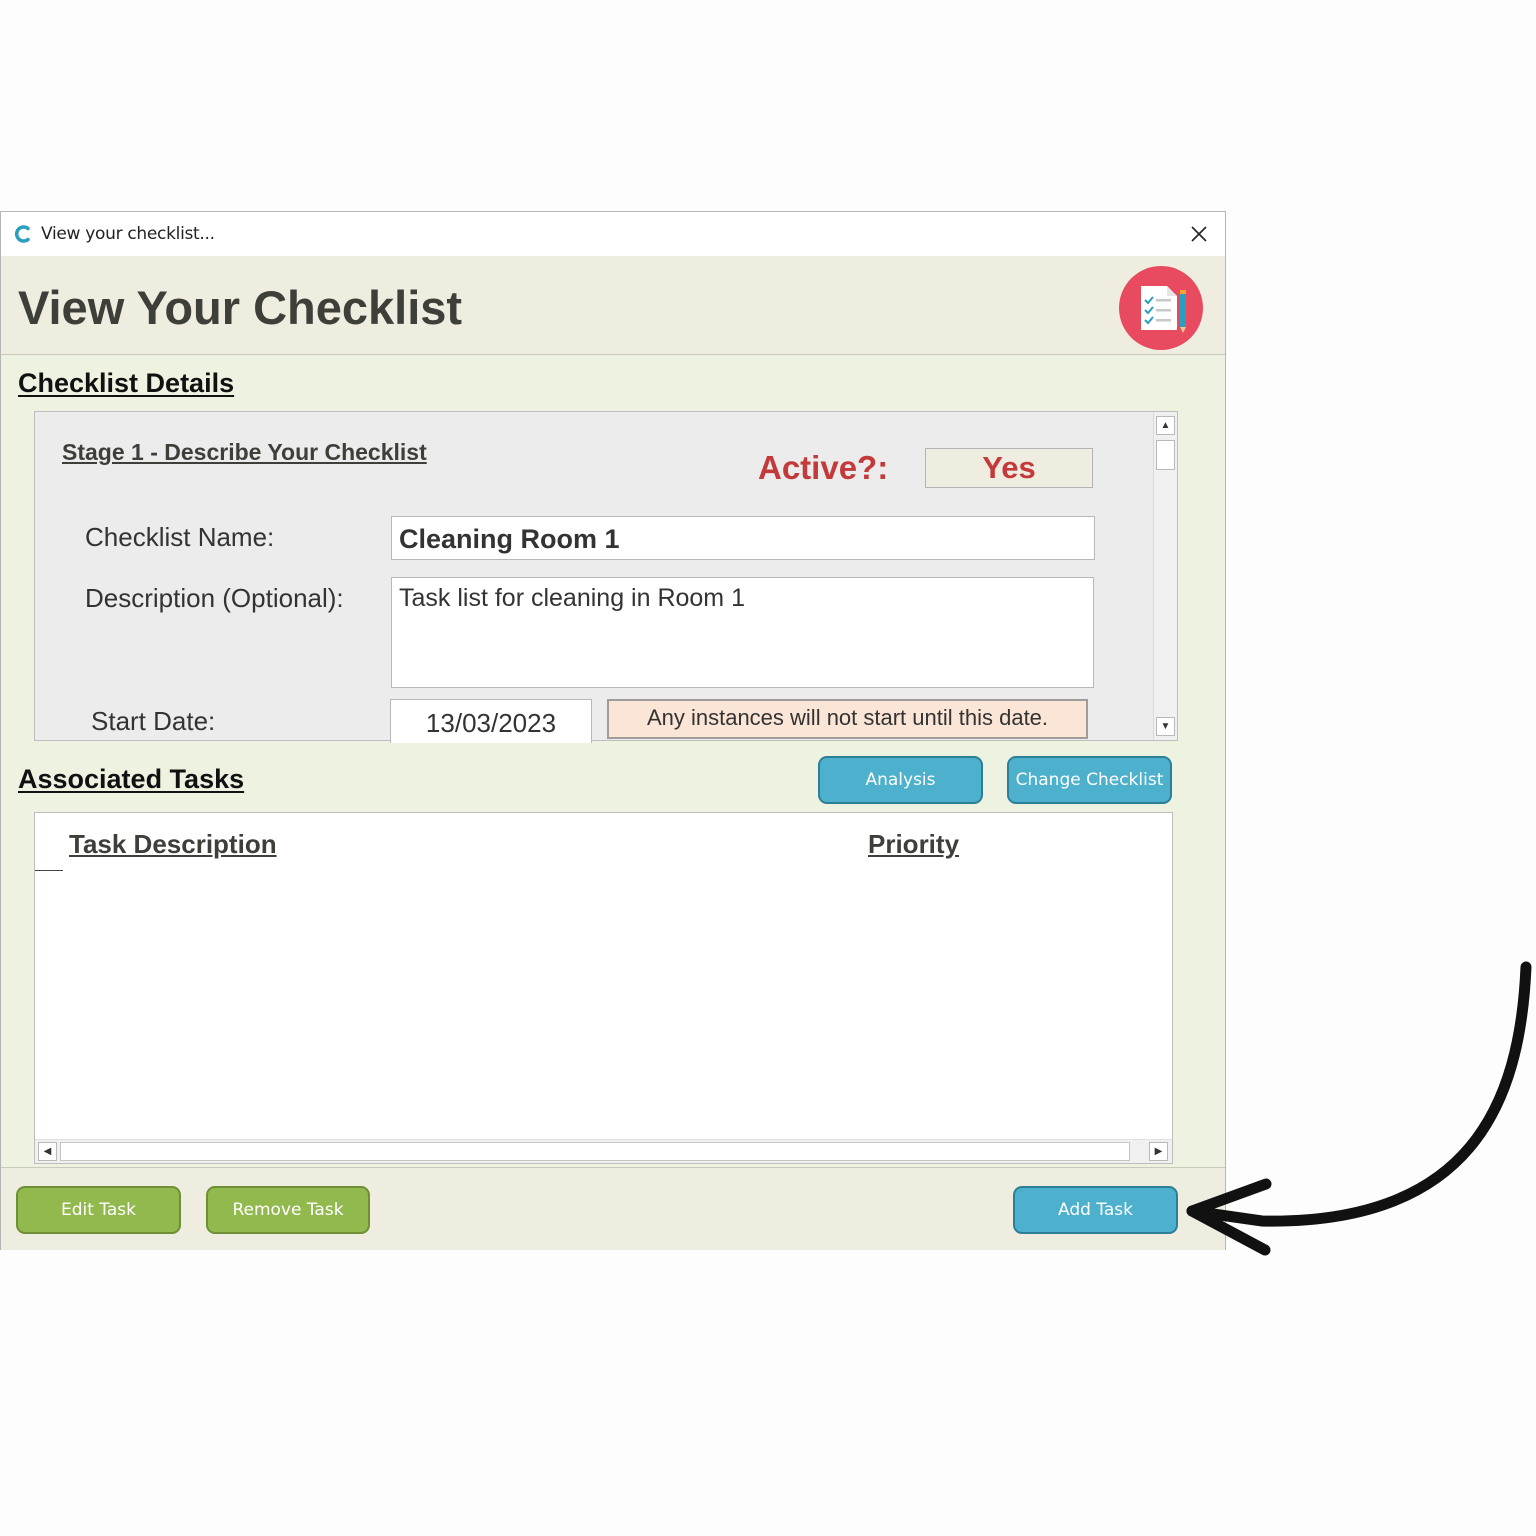  What do you see at coordinates (180, 537) in the screenshot?
I see `checklist-name-label: Checklist Name:` at bounding box center [180, 537].